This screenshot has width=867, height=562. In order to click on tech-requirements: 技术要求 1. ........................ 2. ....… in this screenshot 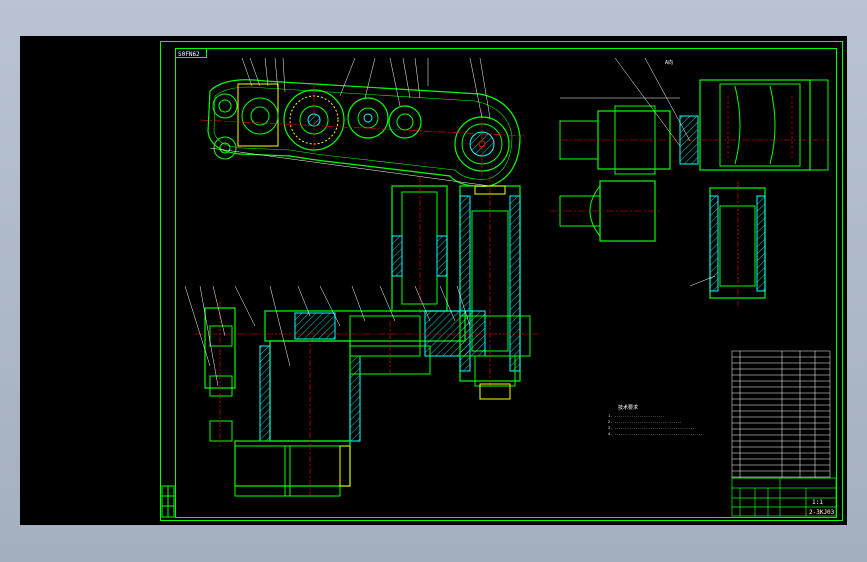, I will do `click(655, 420)`.